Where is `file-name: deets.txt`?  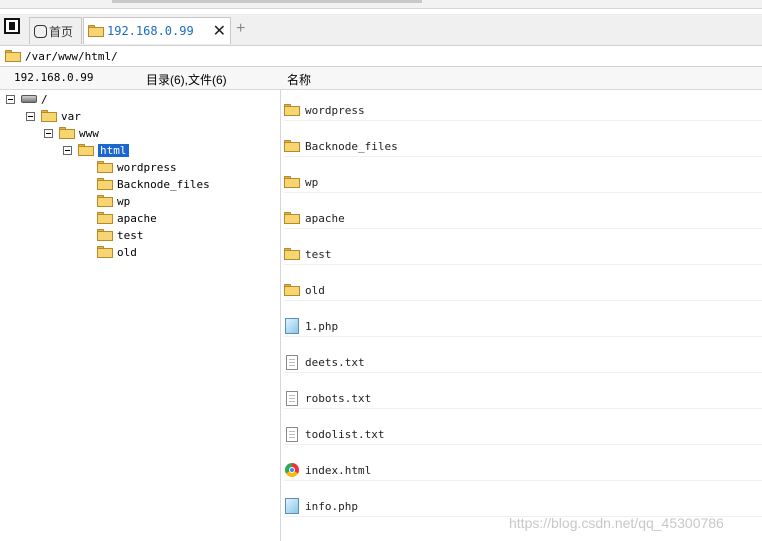 file-name: deets.txt is located at coordinates (335, 362).